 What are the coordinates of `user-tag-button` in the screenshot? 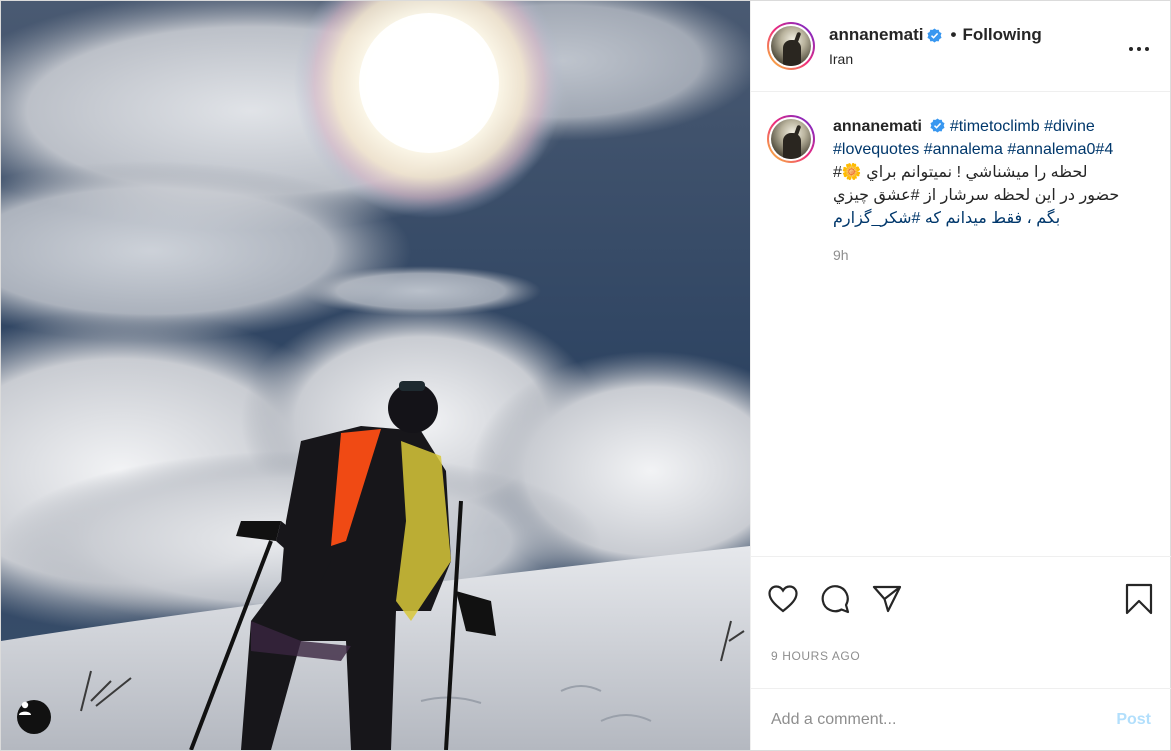 It's located at (34, 717).